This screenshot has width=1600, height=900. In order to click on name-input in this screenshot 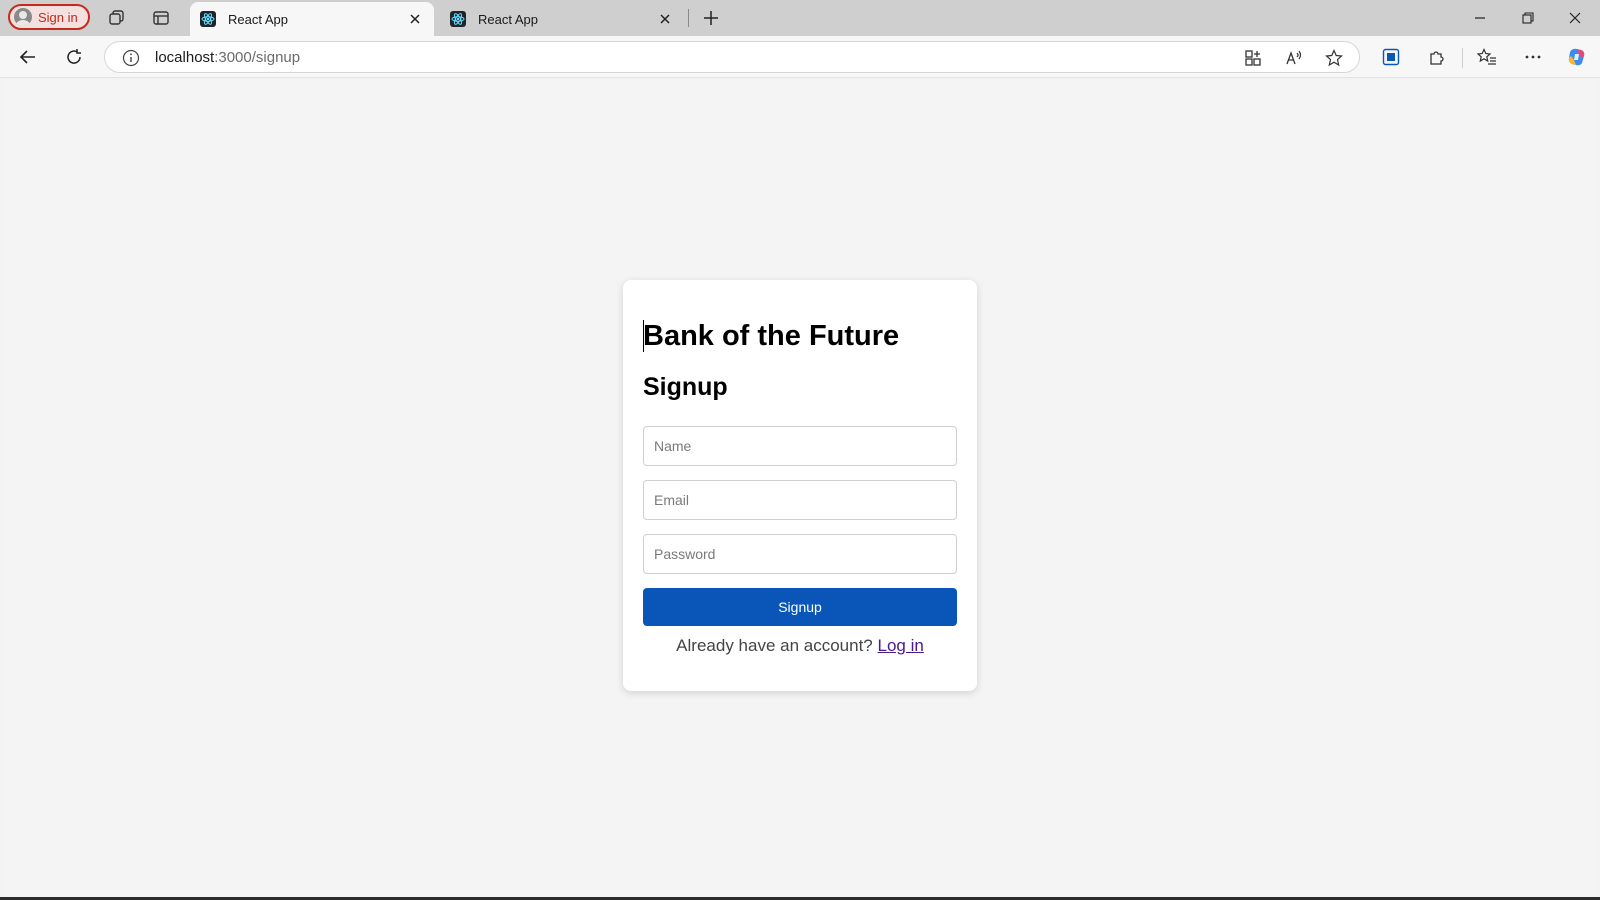, I will do `click(800, 446)`.